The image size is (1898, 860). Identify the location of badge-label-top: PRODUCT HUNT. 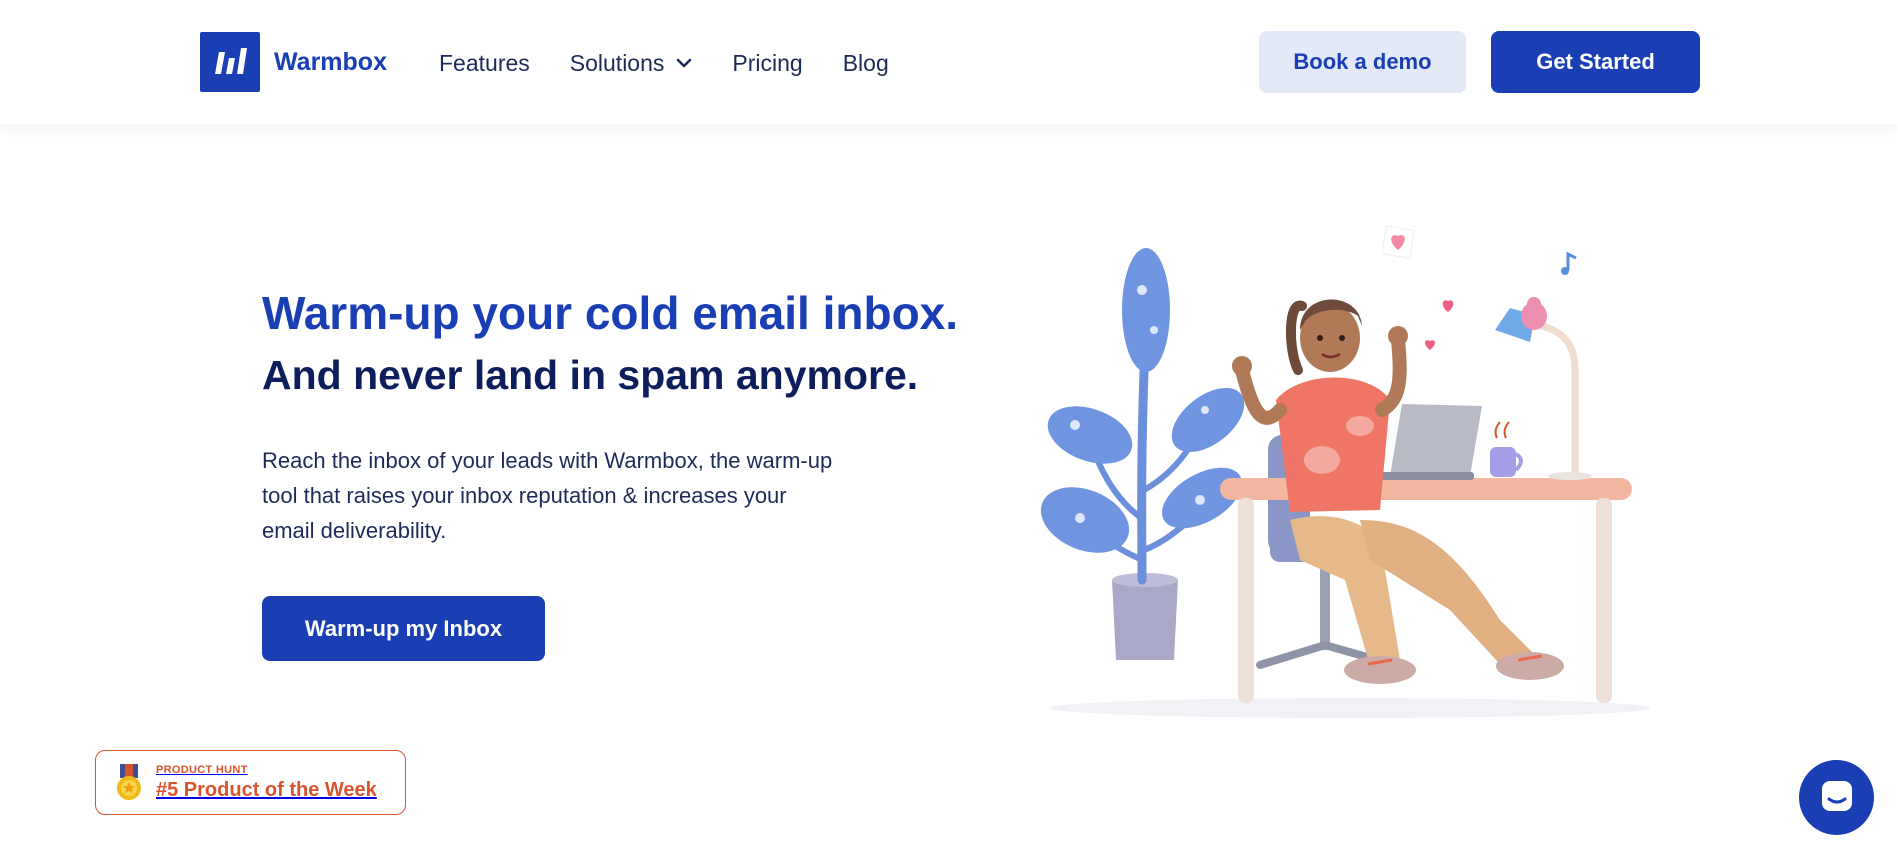
(202, 769).